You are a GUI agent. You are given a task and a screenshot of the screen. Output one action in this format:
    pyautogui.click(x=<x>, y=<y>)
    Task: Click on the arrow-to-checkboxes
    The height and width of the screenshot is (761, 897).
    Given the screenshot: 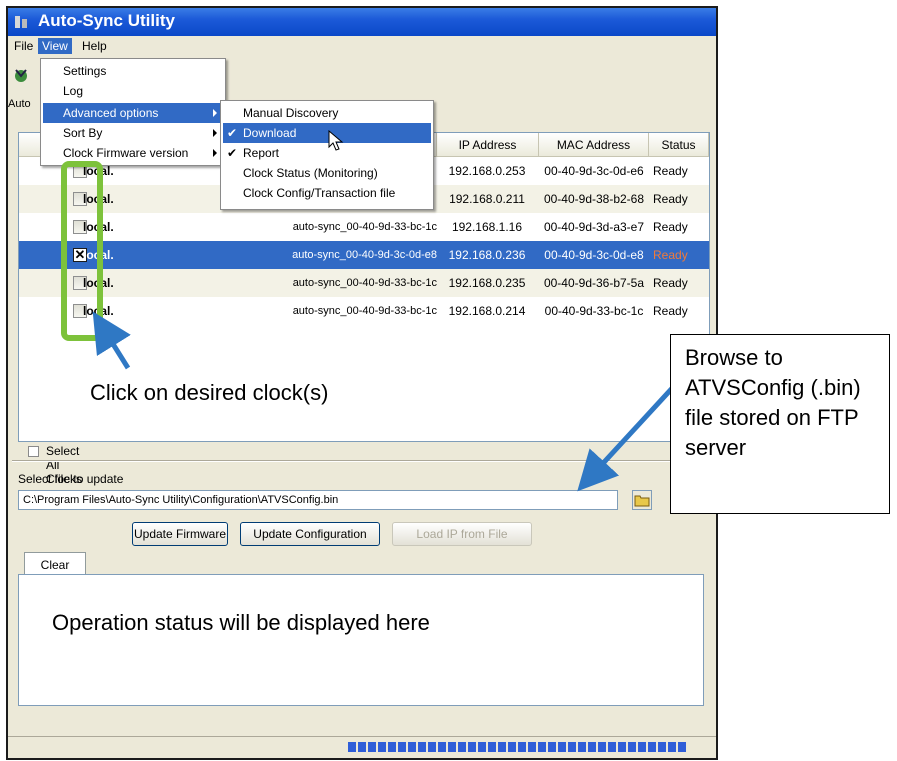 What is the action you would take?
    pyautogui.click(x=111, y=340)
    